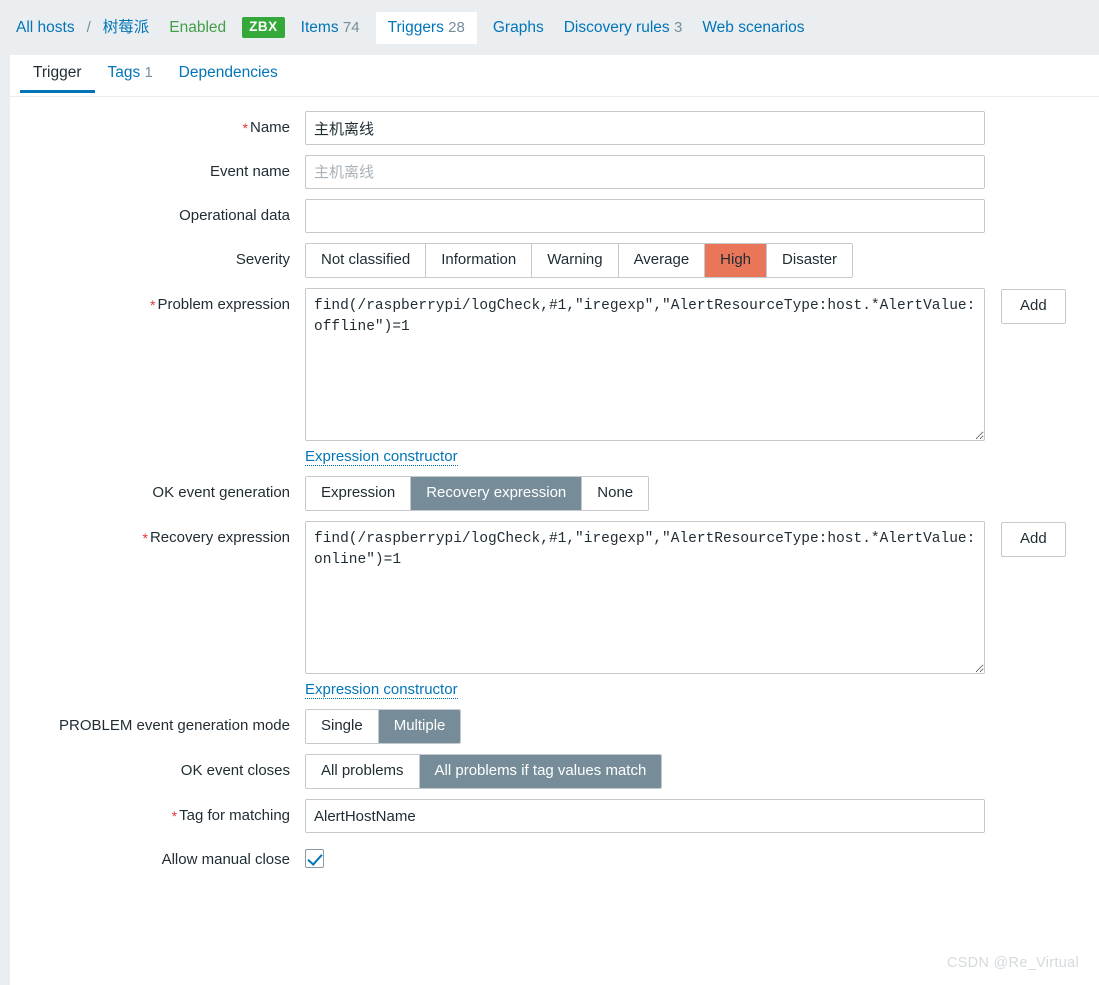 This screenshot has height=985, width=1099. What do you see at coordinates (221, 492) in the screenshot?
I see `label-ok-event-generation: OK event generation` at bounding box center [221, 492].